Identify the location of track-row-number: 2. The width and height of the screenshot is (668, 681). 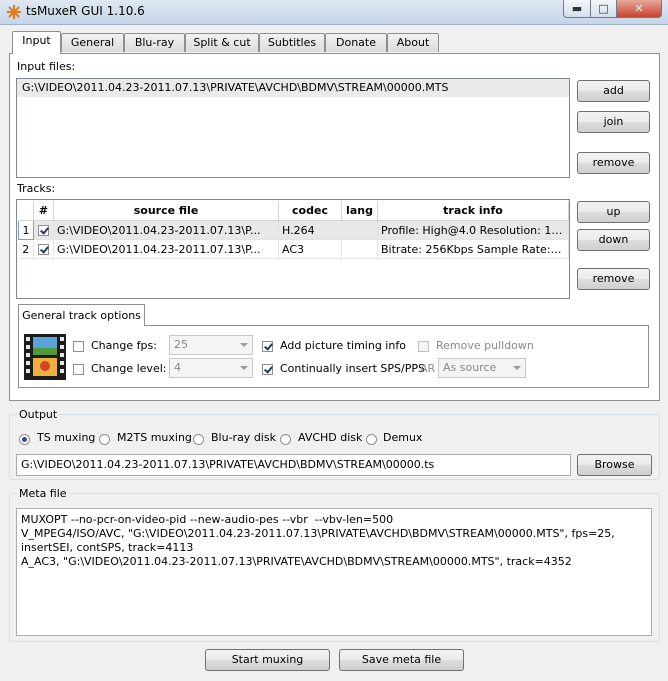
(26, 249).